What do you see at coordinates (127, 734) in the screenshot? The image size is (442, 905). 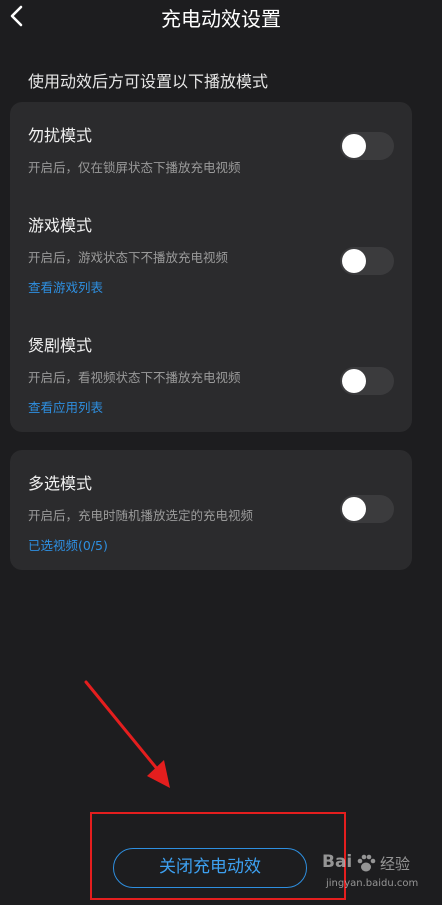 I see `red-arrow-annotation` at bounding box center [127, 734].